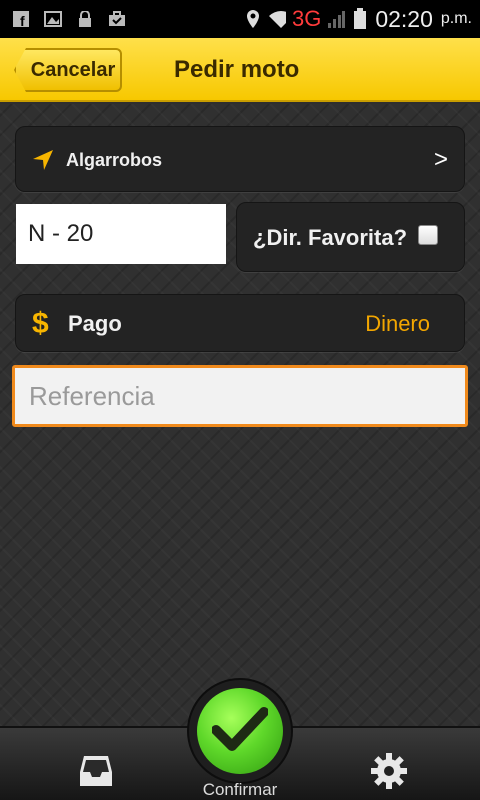 Image resolution: width=480 pixels, height=800 pixels. Describe the element at coordinates (428, 235) in the screenshot. I see `favorite-checkbox` at that location.